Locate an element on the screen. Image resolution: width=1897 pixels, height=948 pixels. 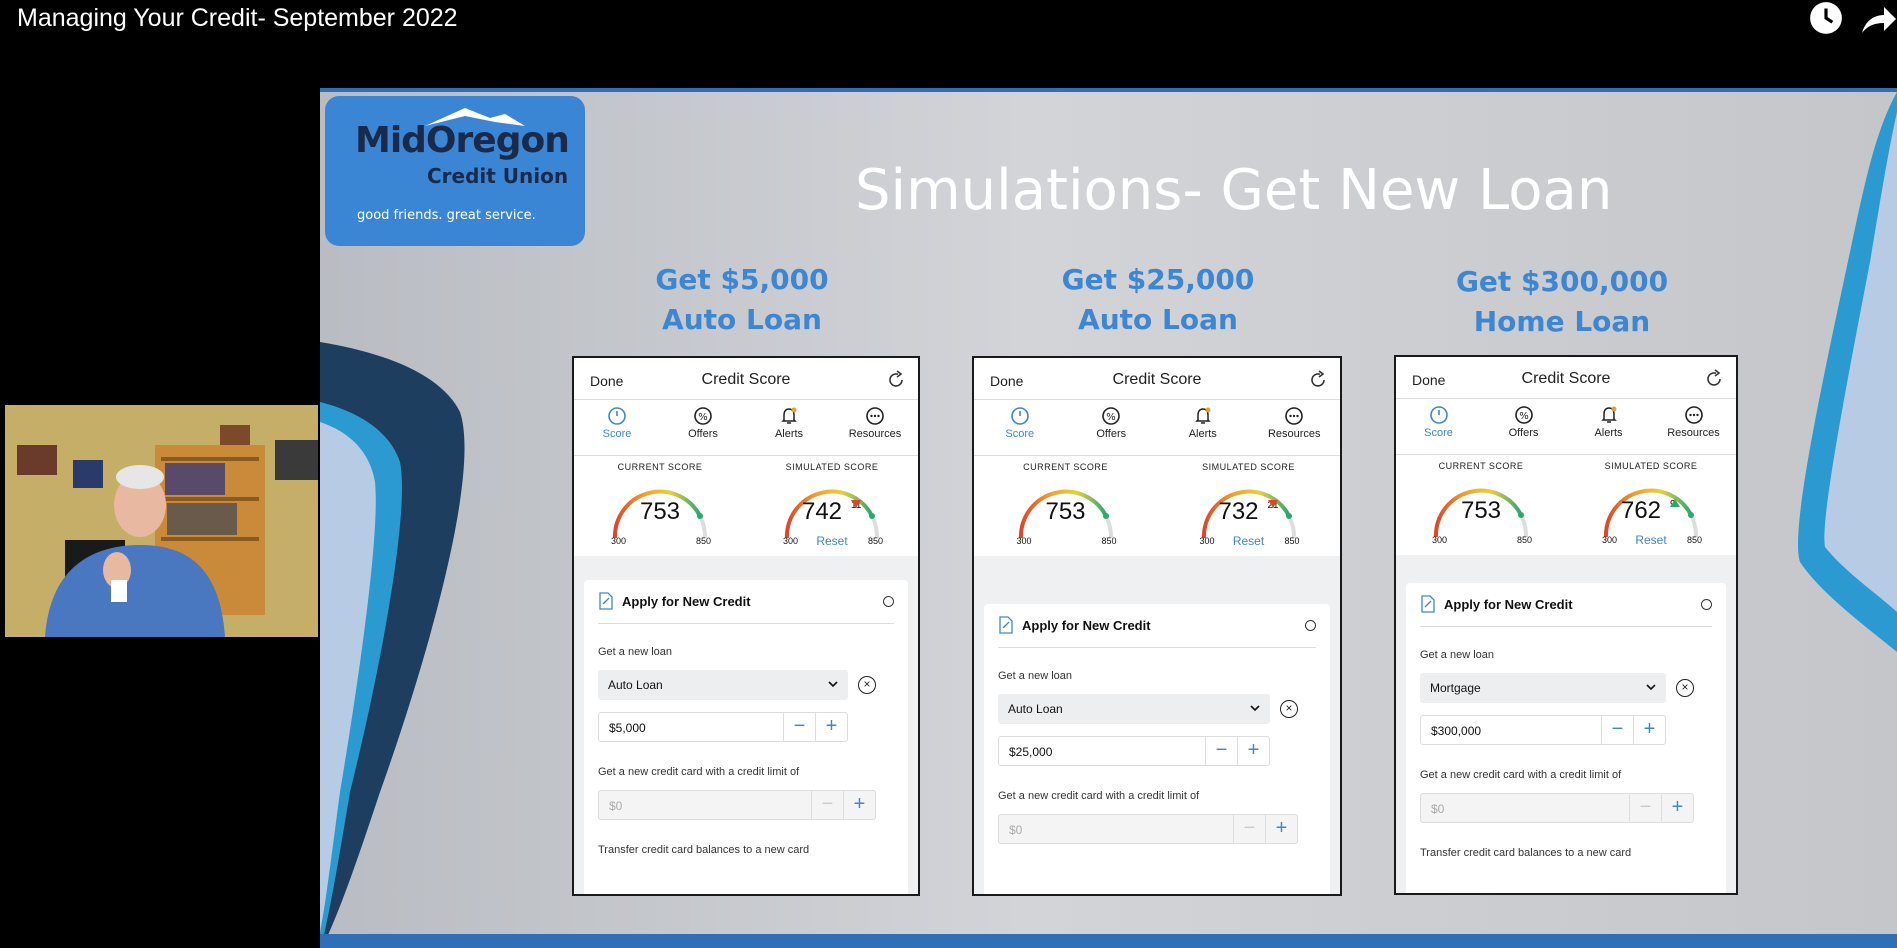
simulated-score-gauge: 742 11 300 850 Reset is located at coordinates (832, 512).